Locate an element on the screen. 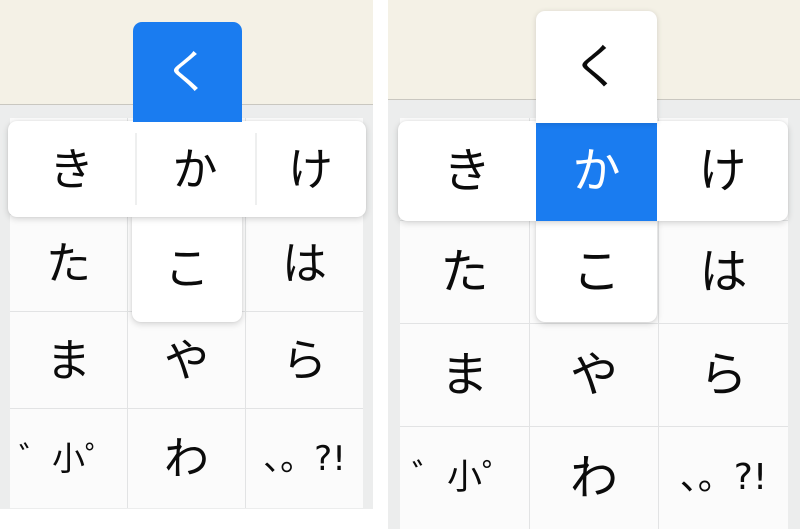 The width and height of the screenshot is (800, 529). key-ya-right: や is located at coordinates (594, 375).